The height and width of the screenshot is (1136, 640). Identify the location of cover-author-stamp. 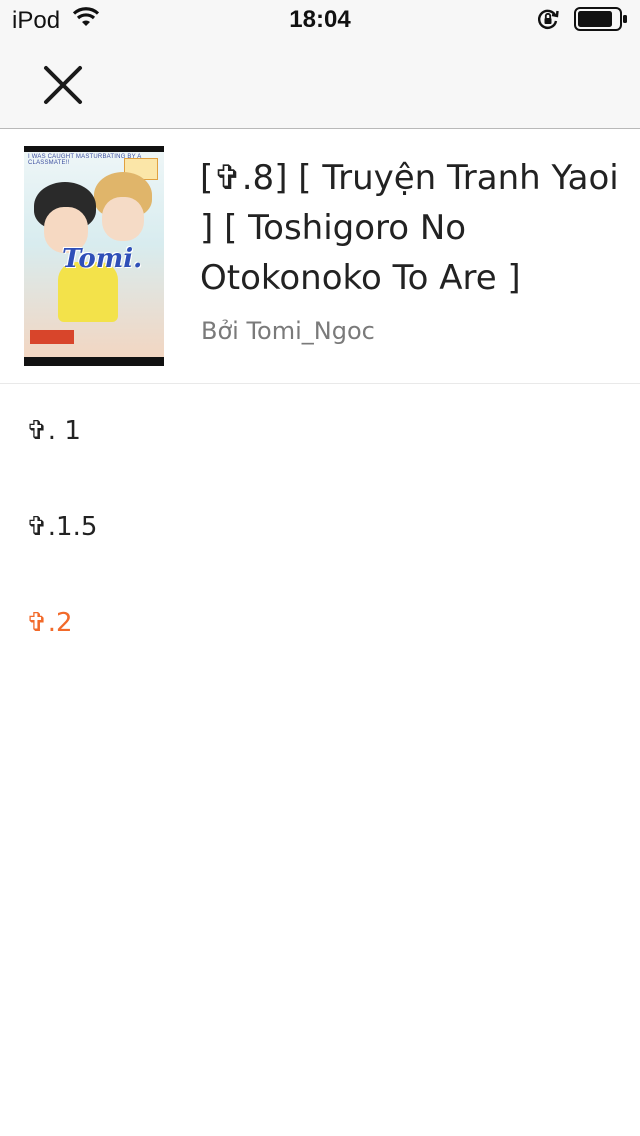
(52, 337).